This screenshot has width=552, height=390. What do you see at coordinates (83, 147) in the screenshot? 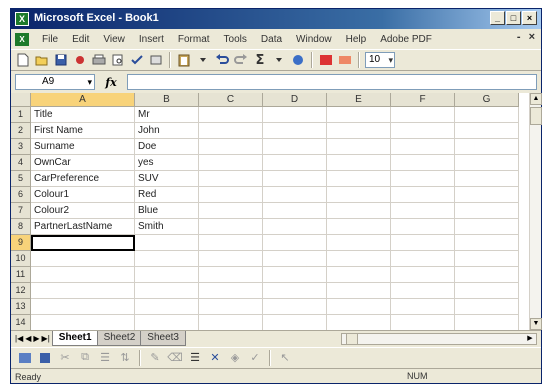
I see `cell-a3: Surname` at bounding box center [83, 147].